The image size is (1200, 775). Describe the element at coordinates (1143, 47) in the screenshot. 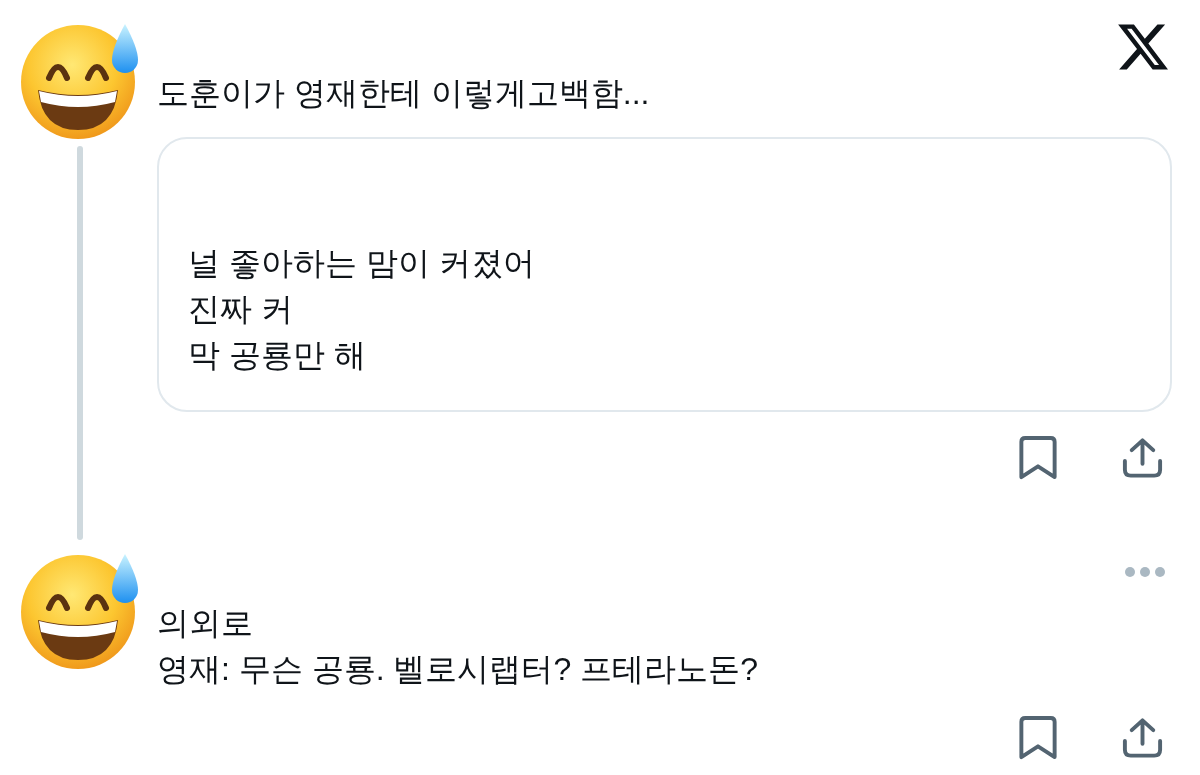

I see `x-logo-icon` at that location.